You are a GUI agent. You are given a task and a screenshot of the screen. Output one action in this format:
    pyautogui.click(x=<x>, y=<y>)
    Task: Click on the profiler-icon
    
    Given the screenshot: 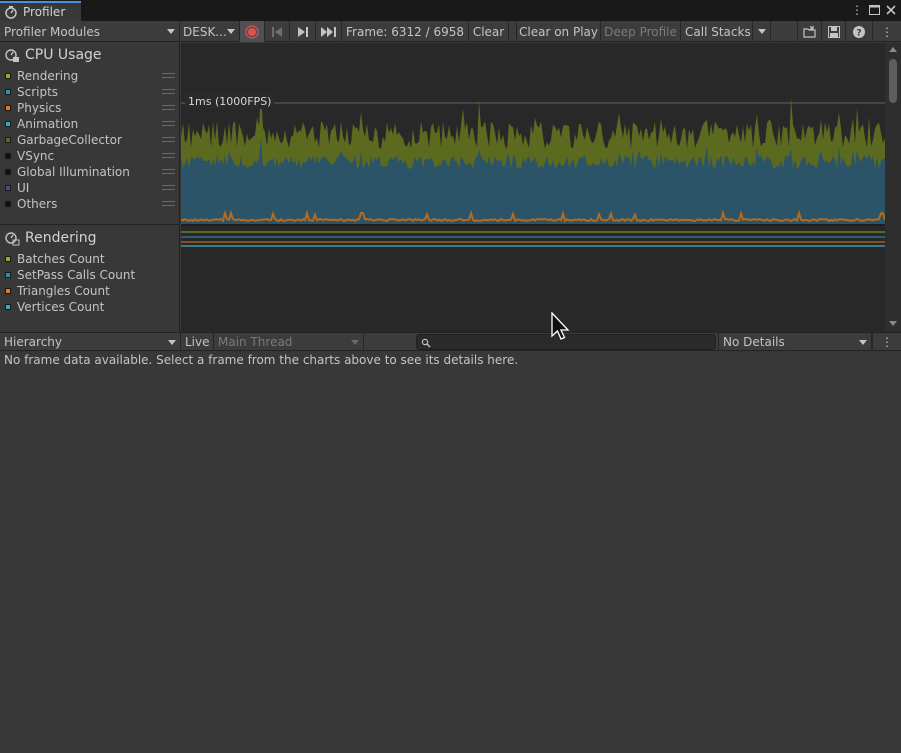 What is the action you would take?
    pyautogui.click(x=11, y=12)
    